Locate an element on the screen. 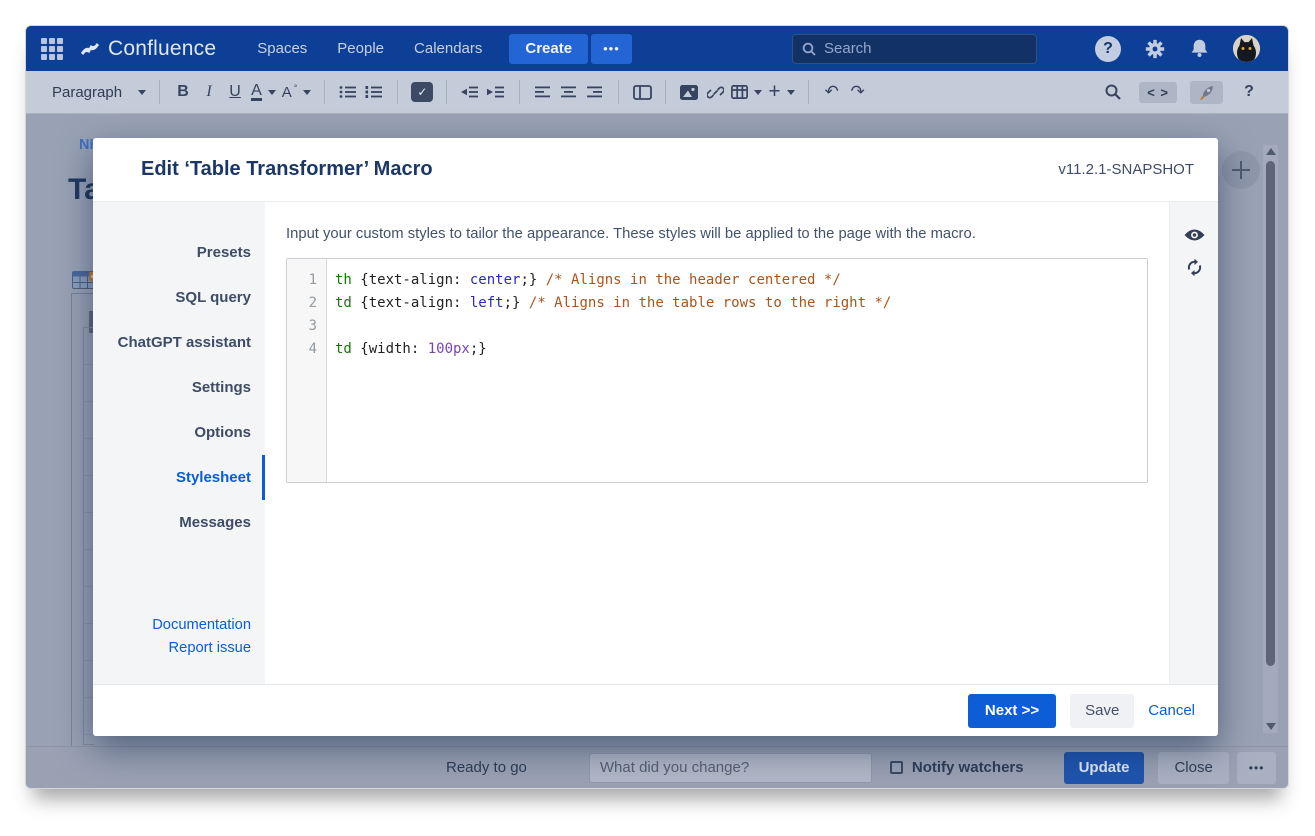  preview-button is located at coordinates (1194, 235).